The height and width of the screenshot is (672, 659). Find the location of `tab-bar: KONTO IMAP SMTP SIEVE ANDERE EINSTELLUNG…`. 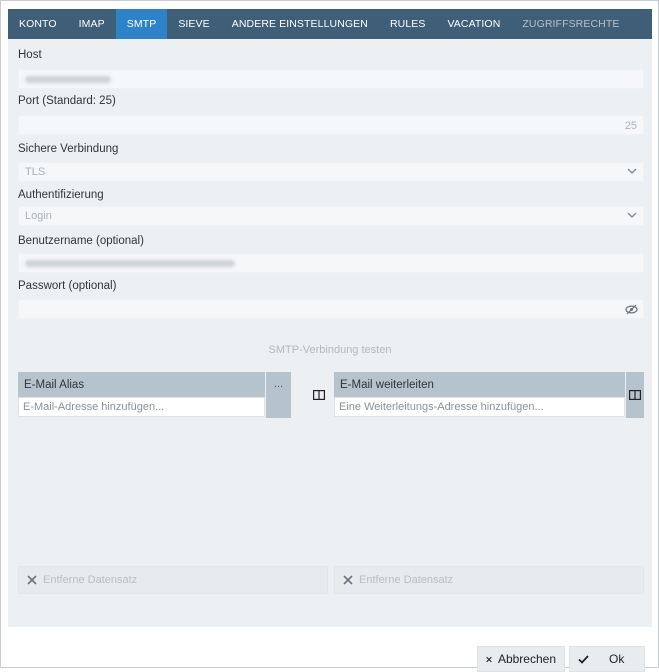

tab-bar: KONTO IMAP SMTP SIEVE ANDERE EINSTELLUNG… is located at coordinates (330, 24).